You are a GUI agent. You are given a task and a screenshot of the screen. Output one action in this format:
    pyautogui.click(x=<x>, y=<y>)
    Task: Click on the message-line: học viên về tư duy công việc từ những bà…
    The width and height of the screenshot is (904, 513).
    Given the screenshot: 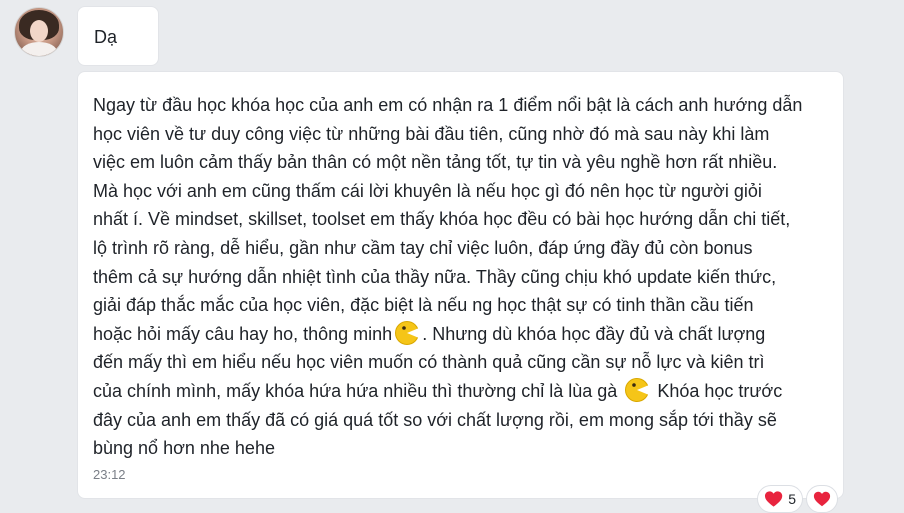 What is the action you would take?
    pyautogui.click(x=431, y=133)
    